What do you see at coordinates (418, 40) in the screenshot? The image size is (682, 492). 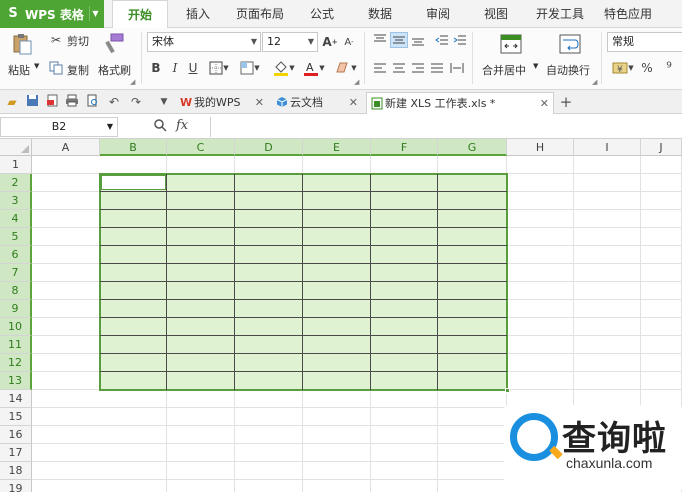 I see `align-bottom-icon` at bounding box center [418, 40].